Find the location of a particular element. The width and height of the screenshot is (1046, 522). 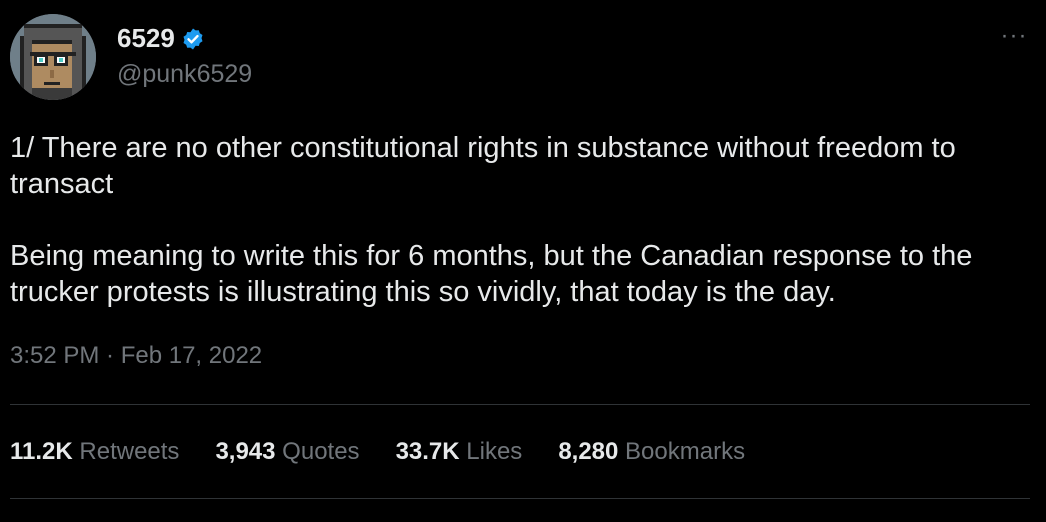

stat-likes: 33.7K Likes is located at coordinates (459, 452).